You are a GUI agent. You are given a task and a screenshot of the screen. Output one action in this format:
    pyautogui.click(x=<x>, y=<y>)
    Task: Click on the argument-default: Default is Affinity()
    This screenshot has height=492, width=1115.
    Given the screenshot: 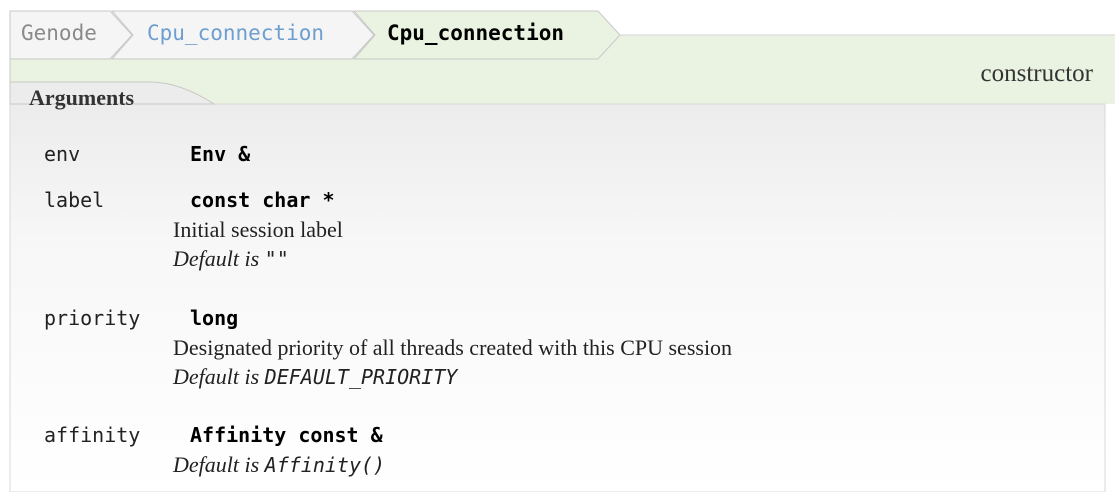 What is the action you would take?
    pyautogui.click(x=279, y=465)
    